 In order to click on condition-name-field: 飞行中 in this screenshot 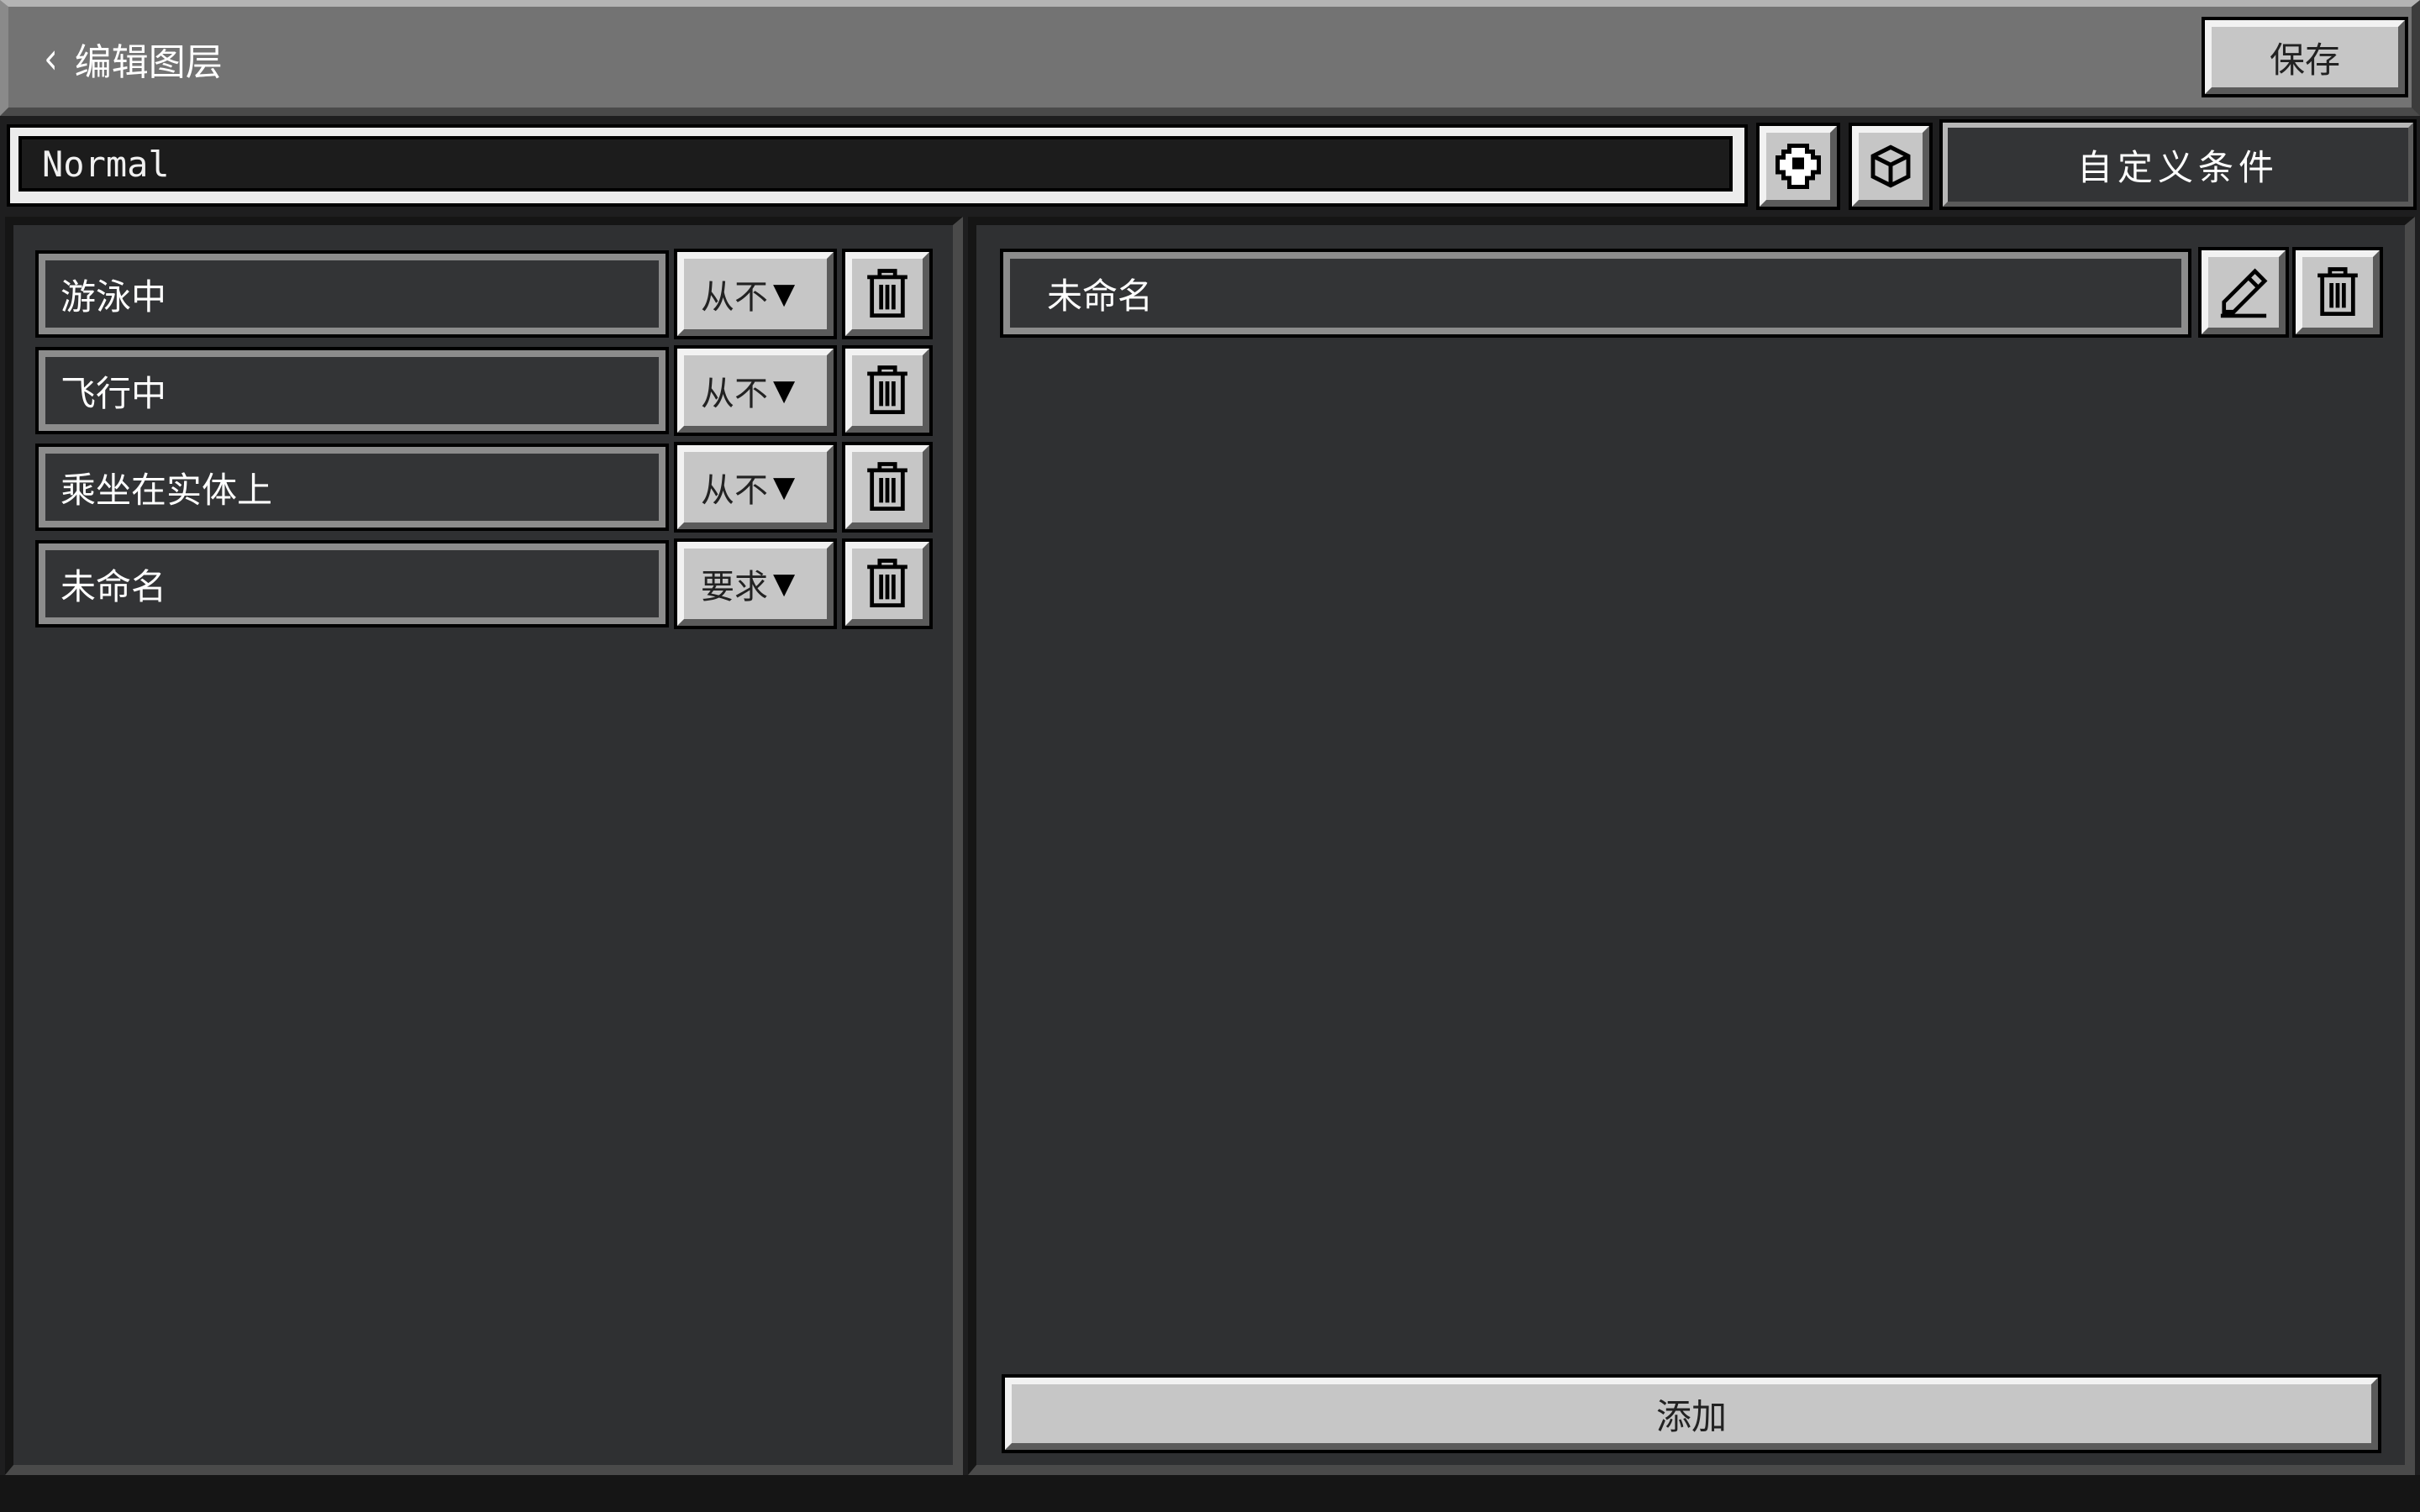, I will do `click(352, 390)`.